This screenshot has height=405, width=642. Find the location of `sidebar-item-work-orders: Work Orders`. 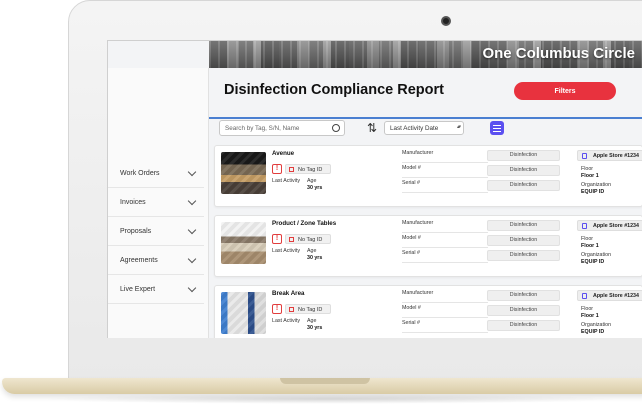

sidebar-item-work-orders: Work Orders is located at coordinates (156, 174).